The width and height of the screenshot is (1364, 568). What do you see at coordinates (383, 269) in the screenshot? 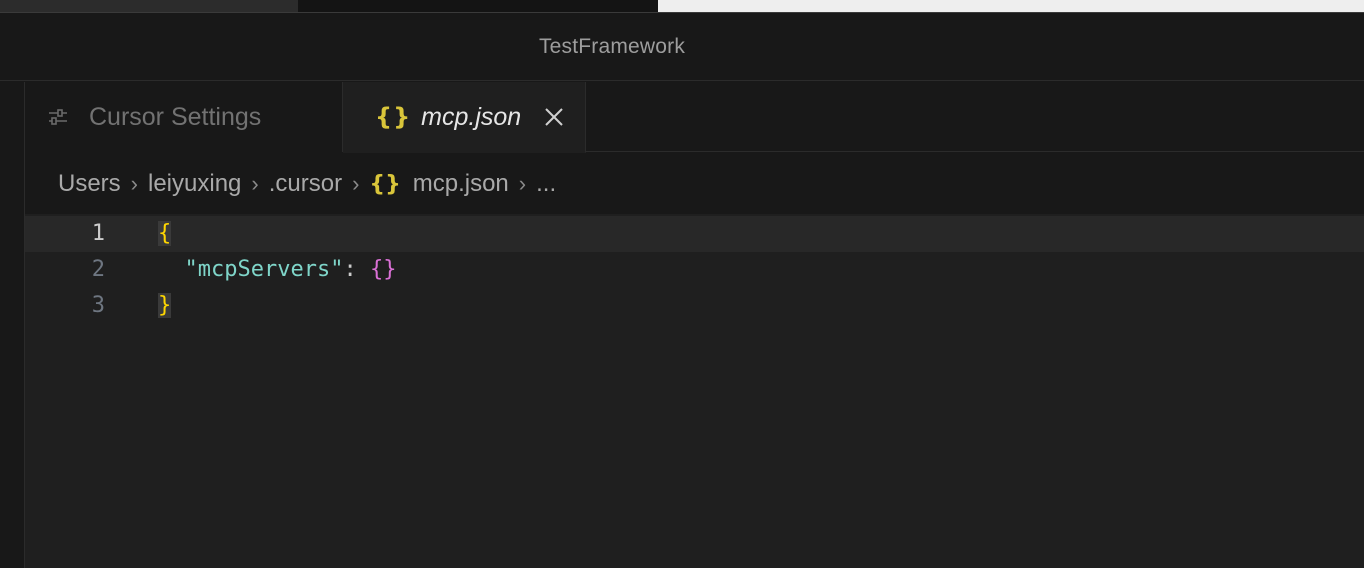
I see `json-value: {}` at bounding box center [383, 269].